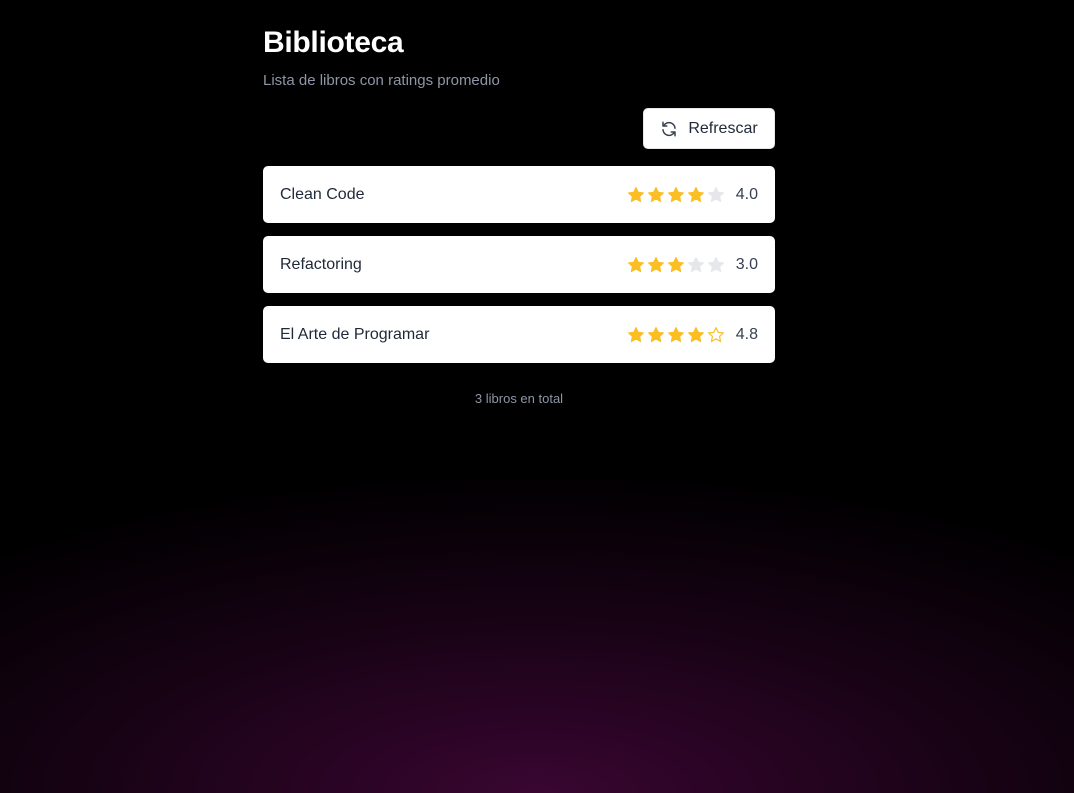 This screenshot has height=793, width=1074. I want to click on refresh-button-label: Refrescar, so click(723, 128).